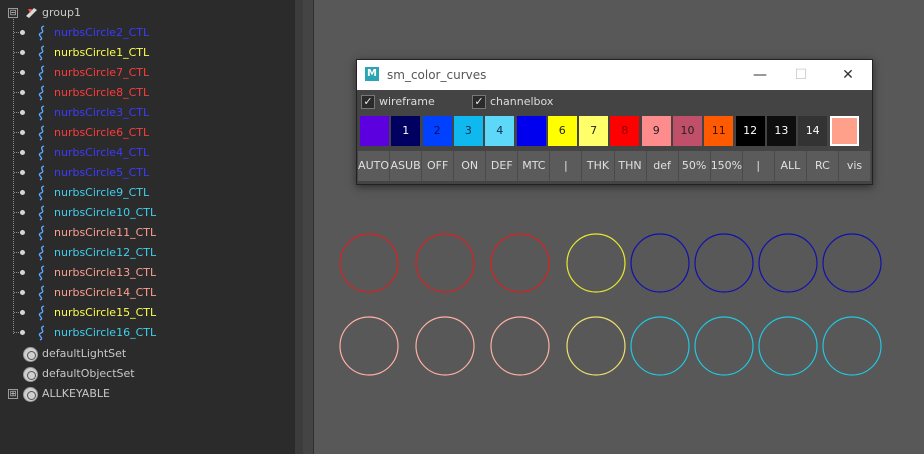  Describe the element at coordinates (656, 131) in the screenshot. I see `color-swatch-9: 9` at that location.